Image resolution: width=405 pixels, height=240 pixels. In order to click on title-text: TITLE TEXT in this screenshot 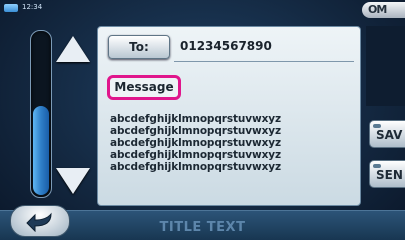, I will do `click(202, 227)`.